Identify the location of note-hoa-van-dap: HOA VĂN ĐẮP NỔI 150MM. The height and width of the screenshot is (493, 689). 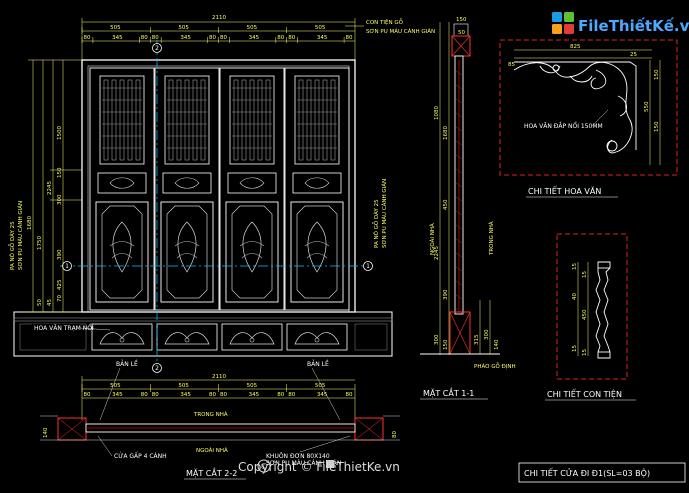
(563, 126).